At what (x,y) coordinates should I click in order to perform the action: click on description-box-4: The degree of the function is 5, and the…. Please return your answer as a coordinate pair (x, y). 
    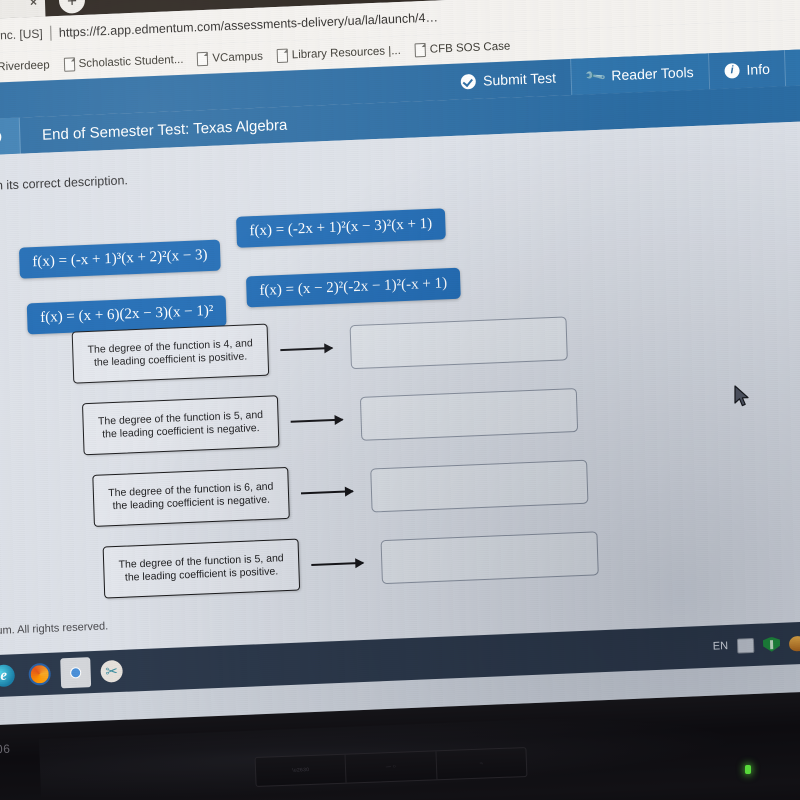
    Looking at the image, I should click on (201, 568).